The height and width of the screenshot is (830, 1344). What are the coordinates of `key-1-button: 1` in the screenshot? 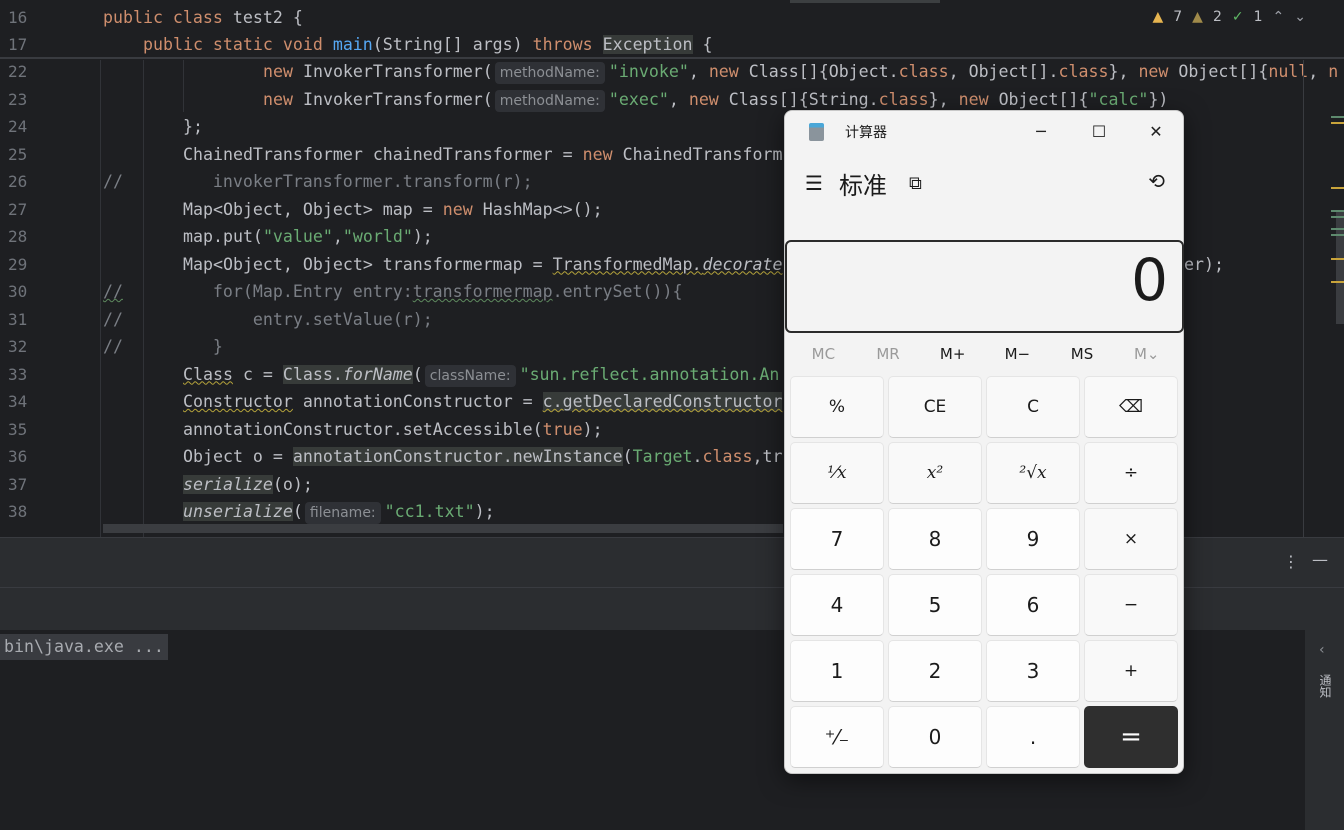 It's located at (837, 671).